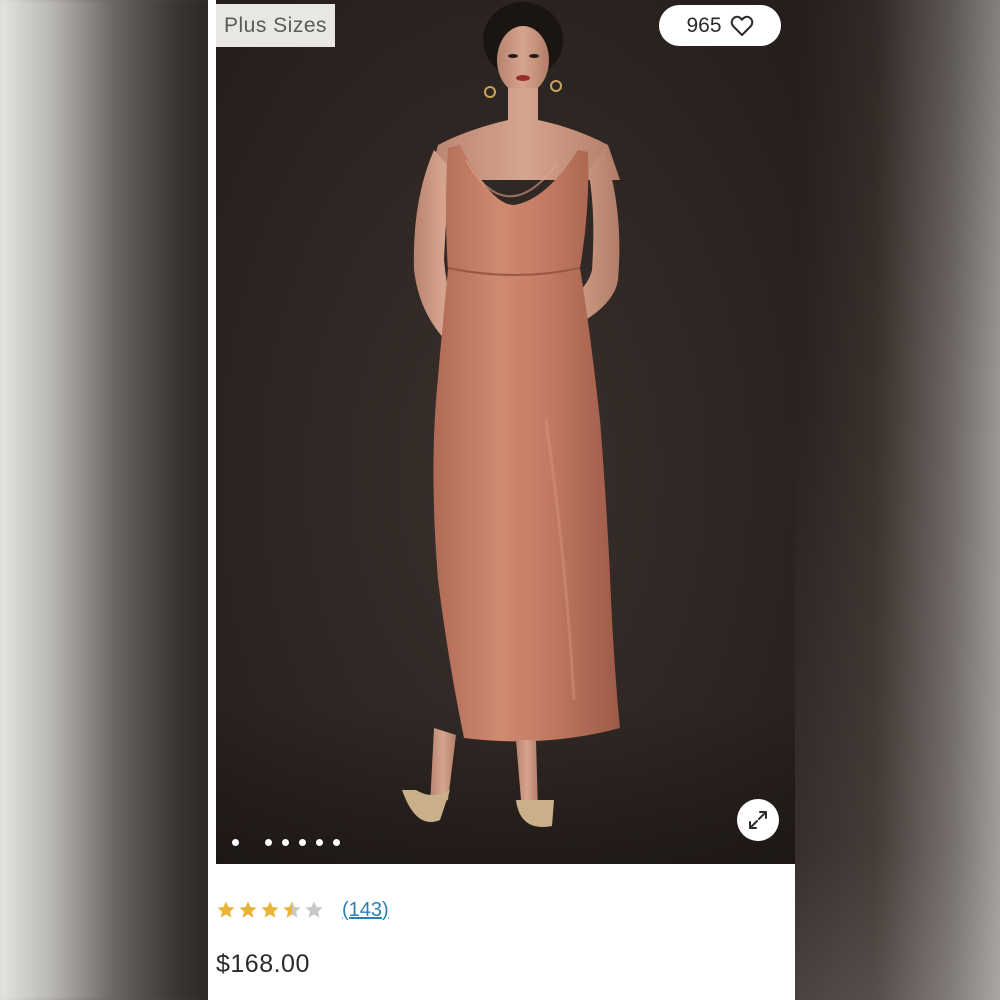  I want to click on favorite-button: 965, so click(720, 25).